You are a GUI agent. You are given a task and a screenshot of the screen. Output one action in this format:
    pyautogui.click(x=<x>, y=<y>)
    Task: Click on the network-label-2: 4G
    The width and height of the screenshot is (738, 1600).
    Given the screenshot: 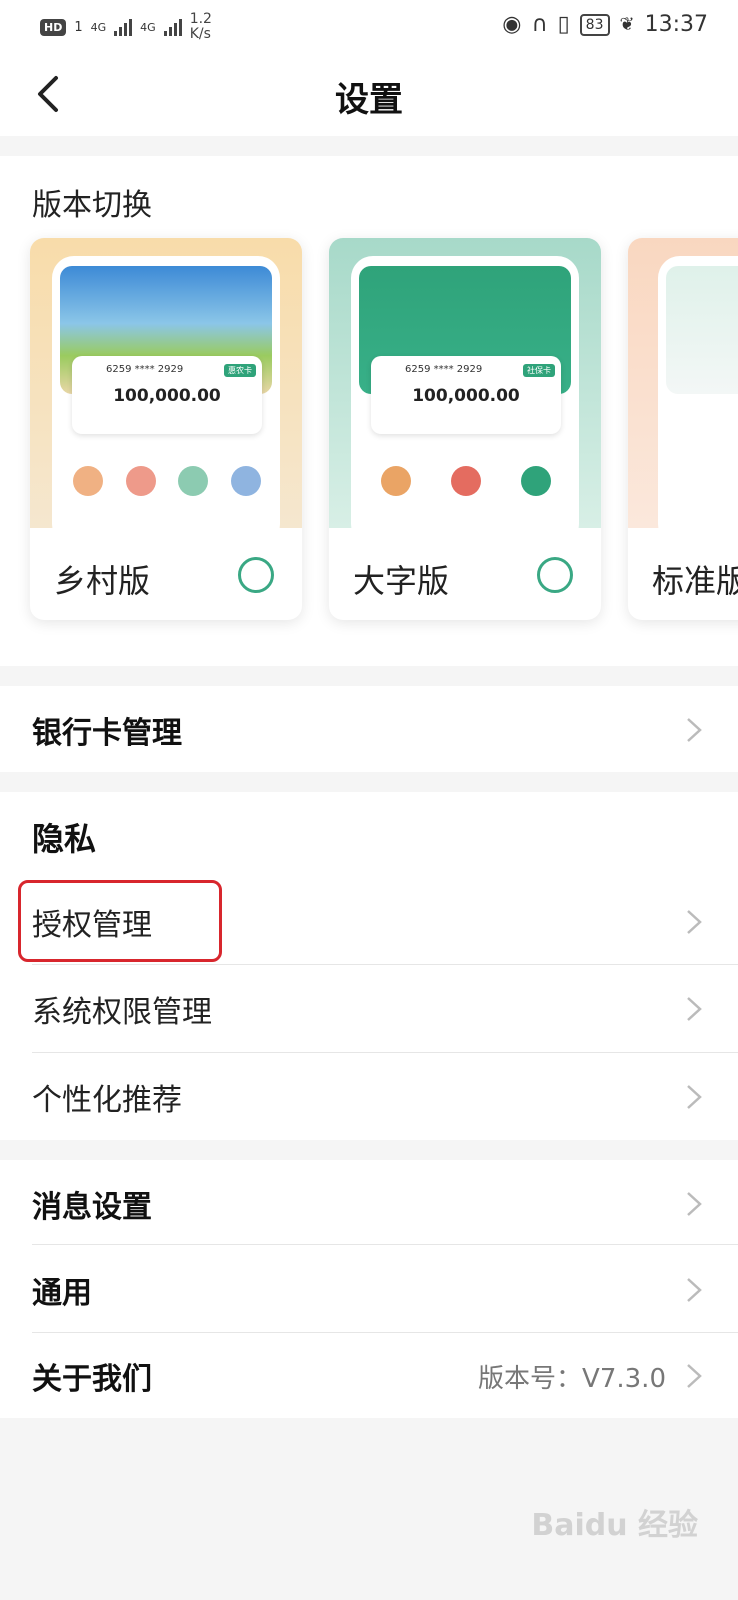 What is the action you would take?
    pyautogui.click(x=148, y=27)
    